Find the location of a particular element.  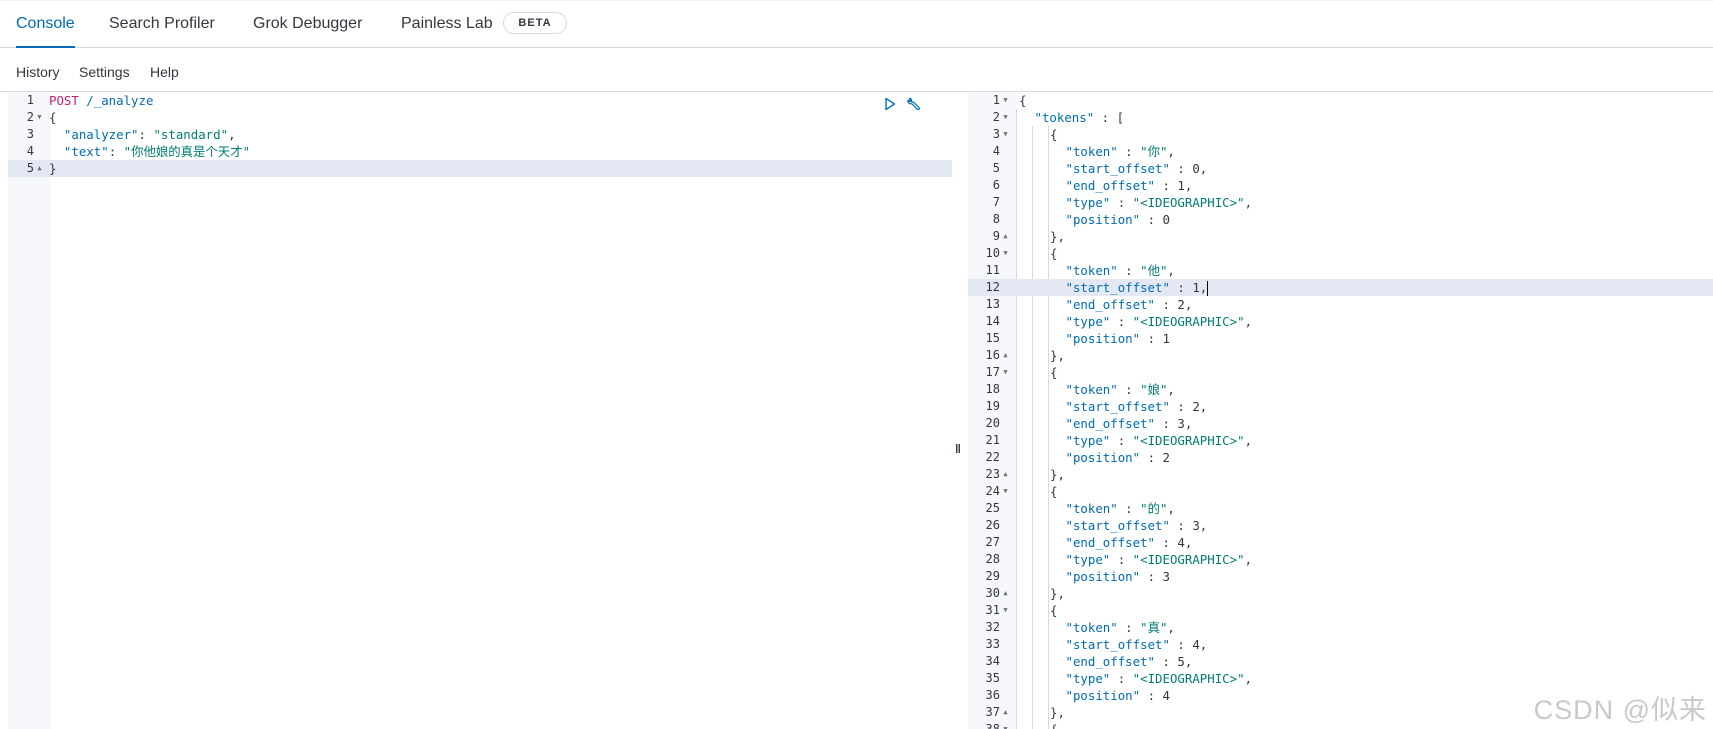

help-link: Help is located at coordinates (164, 72).